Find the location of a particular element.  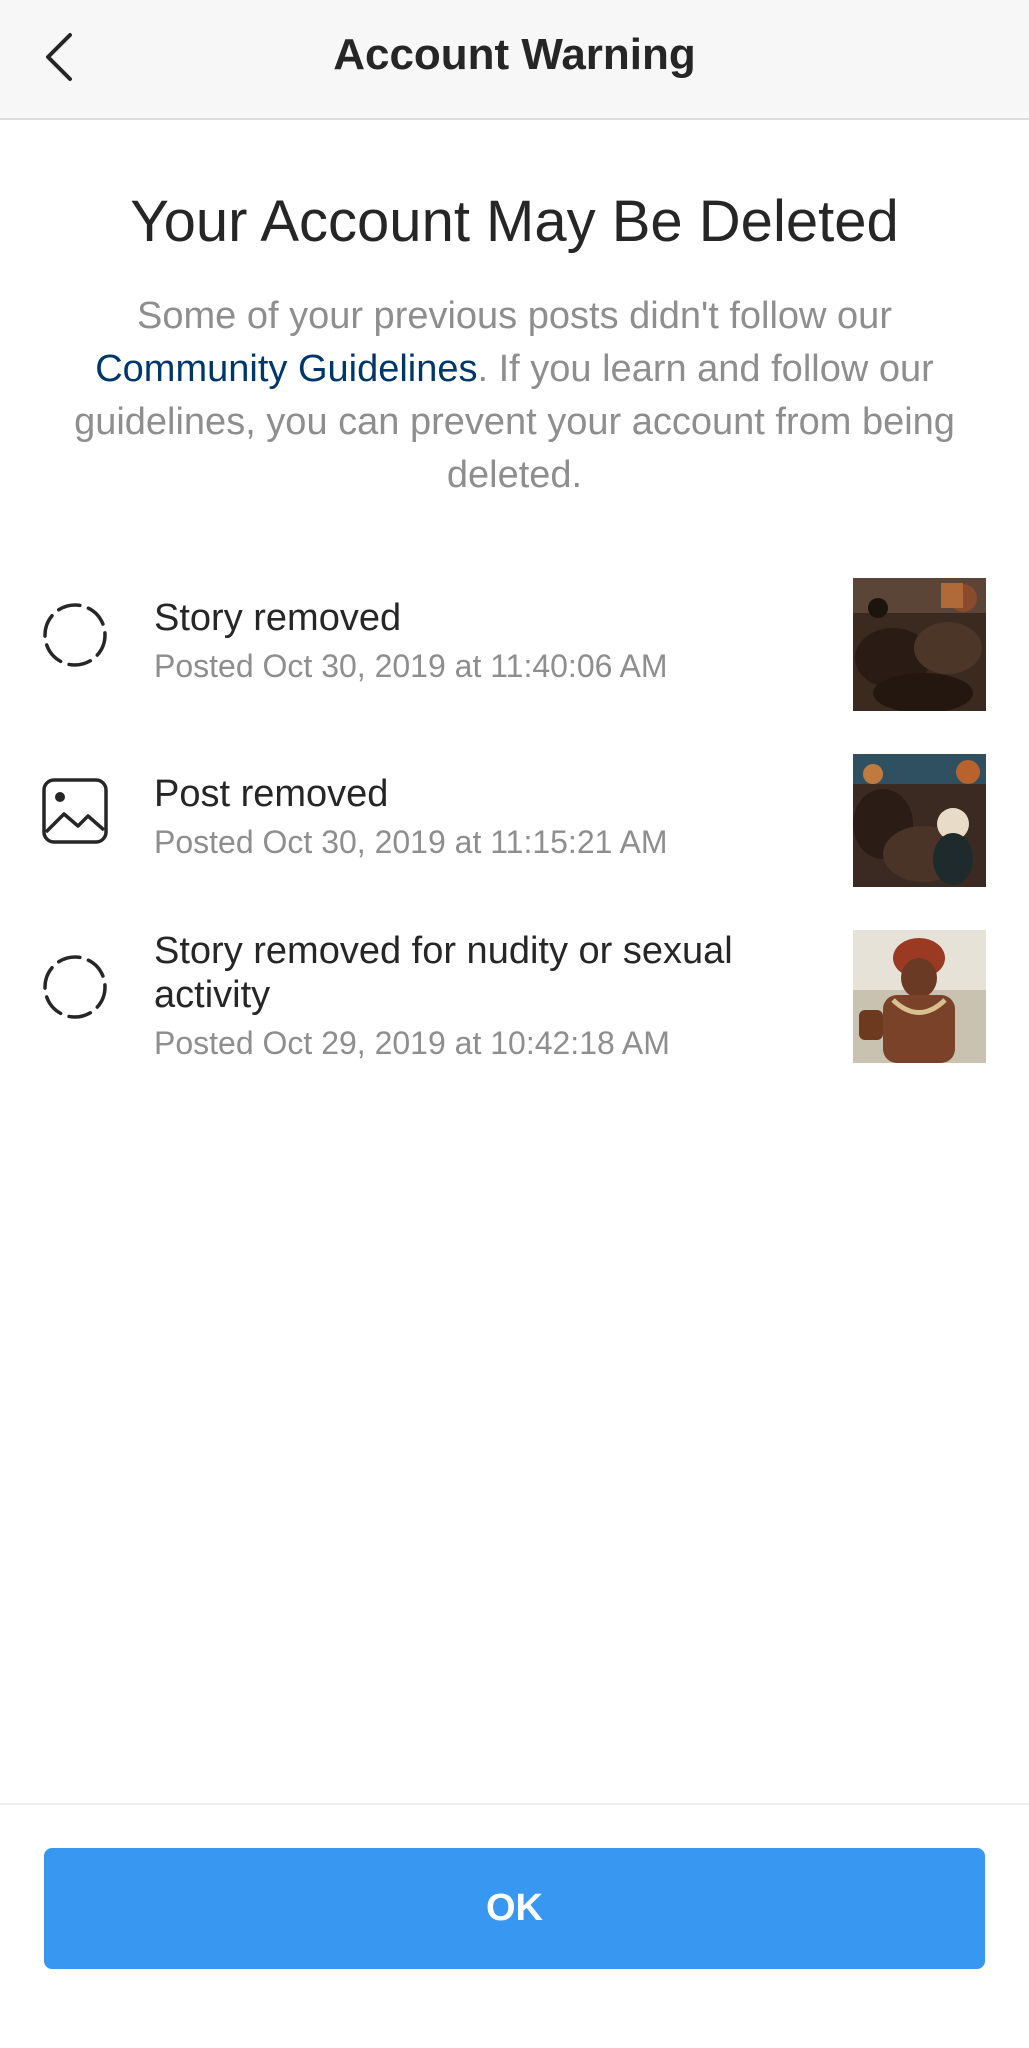

header-bar: Account Warning is located at coordinates (514, 60).